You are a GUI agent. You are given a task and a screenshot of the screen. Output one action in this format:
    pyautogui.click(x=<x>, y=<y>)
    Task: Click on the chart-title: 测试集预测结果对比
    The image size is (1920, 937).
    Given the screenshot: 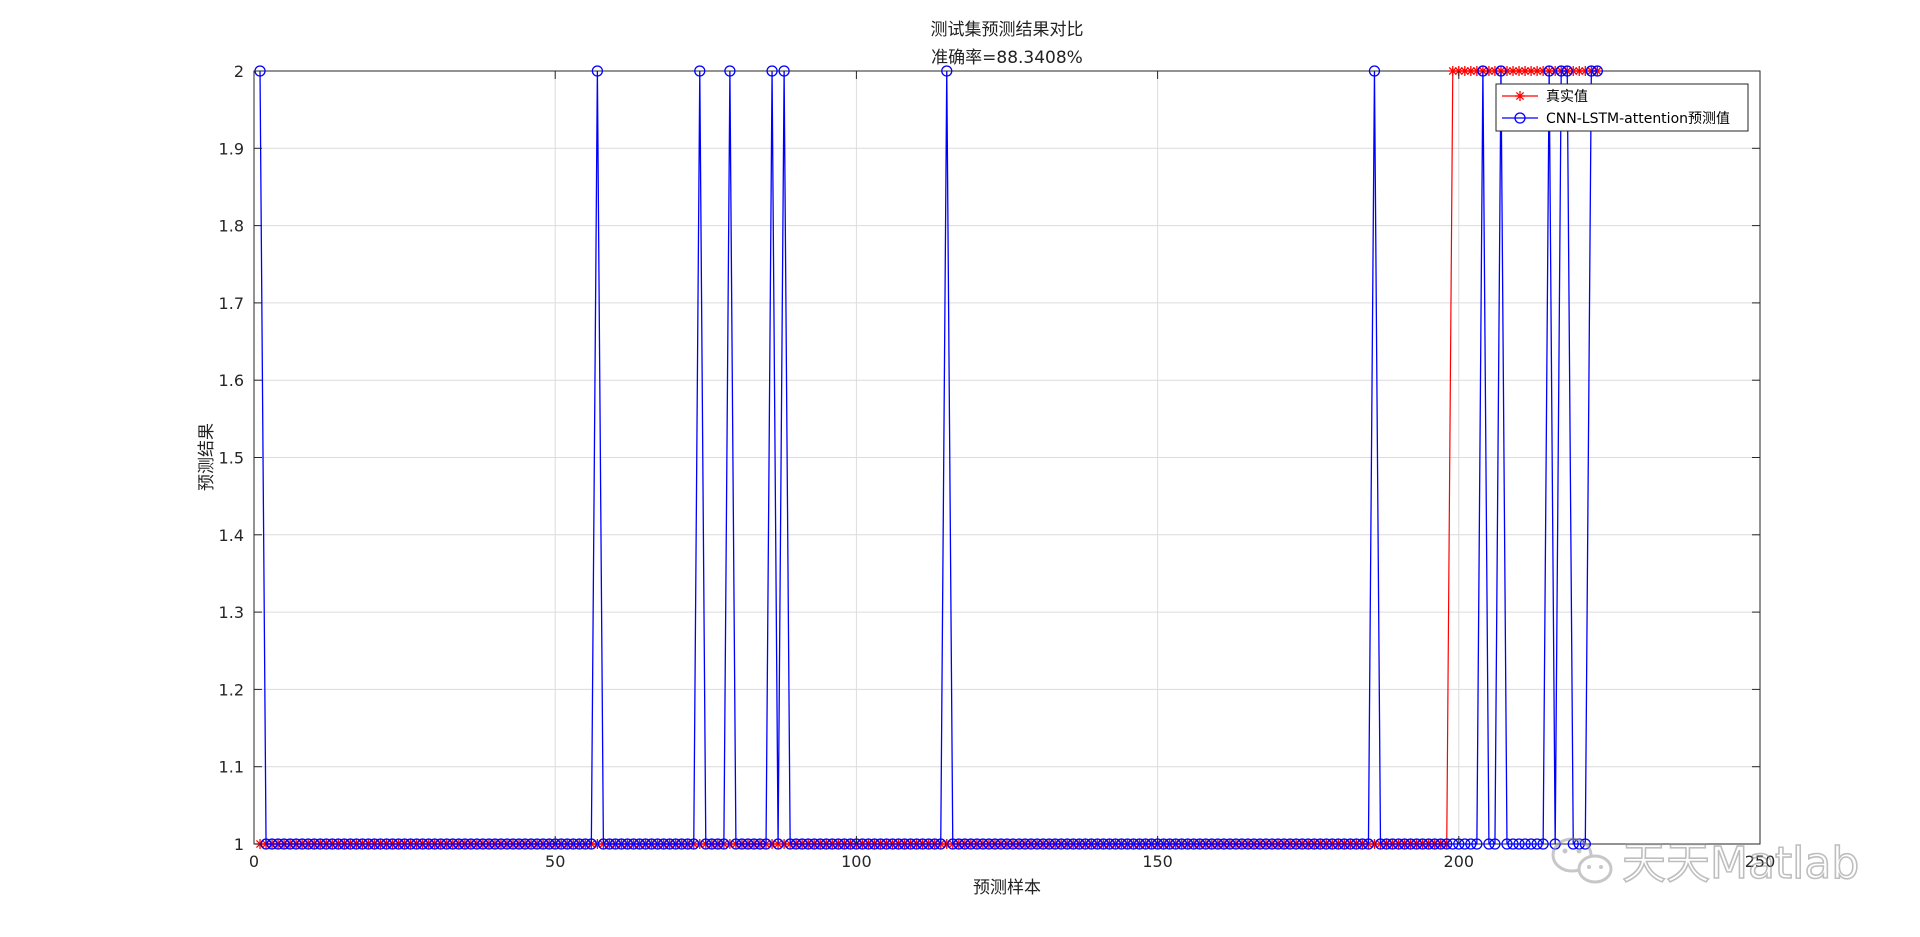 What is the action you would take?
    pyautogui.click(x=1007, y=30)
    